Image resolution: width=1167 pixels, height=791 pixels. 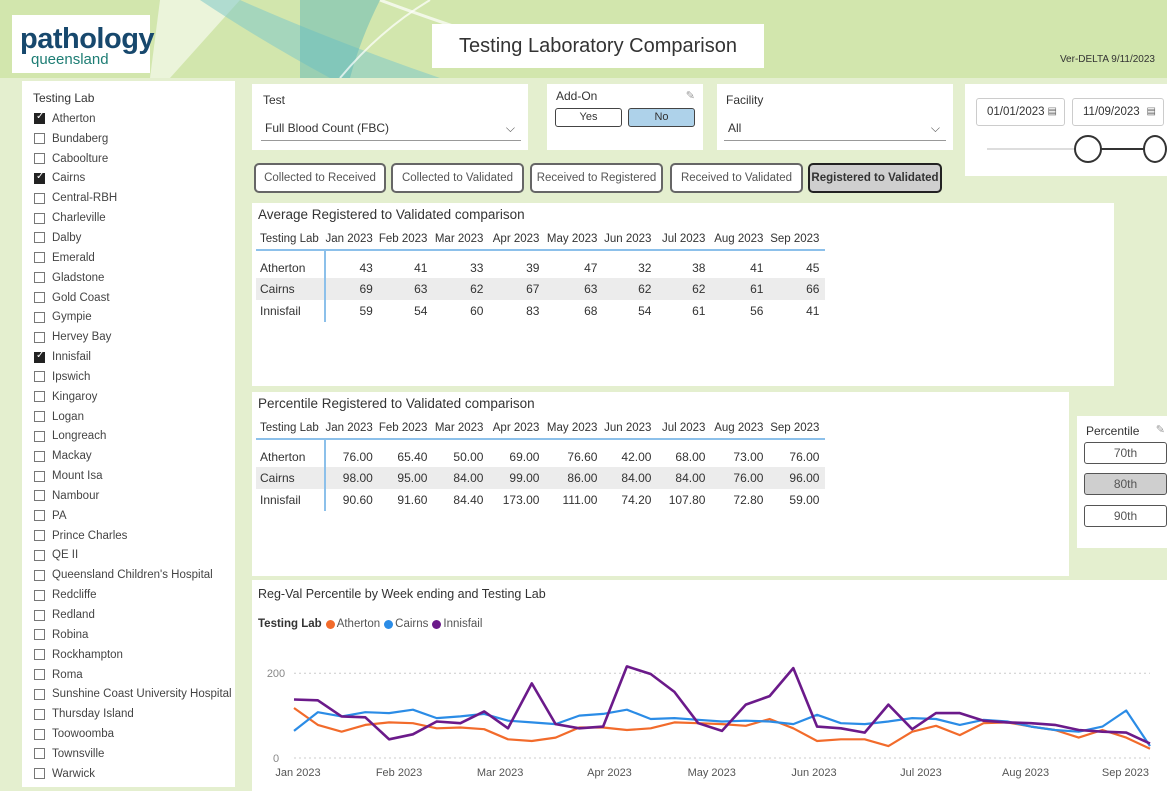 What do you see at coordinates (134, 536) in the screenshot?
I see `lab-item: Prince Charles` at bounding box center [134, 536].